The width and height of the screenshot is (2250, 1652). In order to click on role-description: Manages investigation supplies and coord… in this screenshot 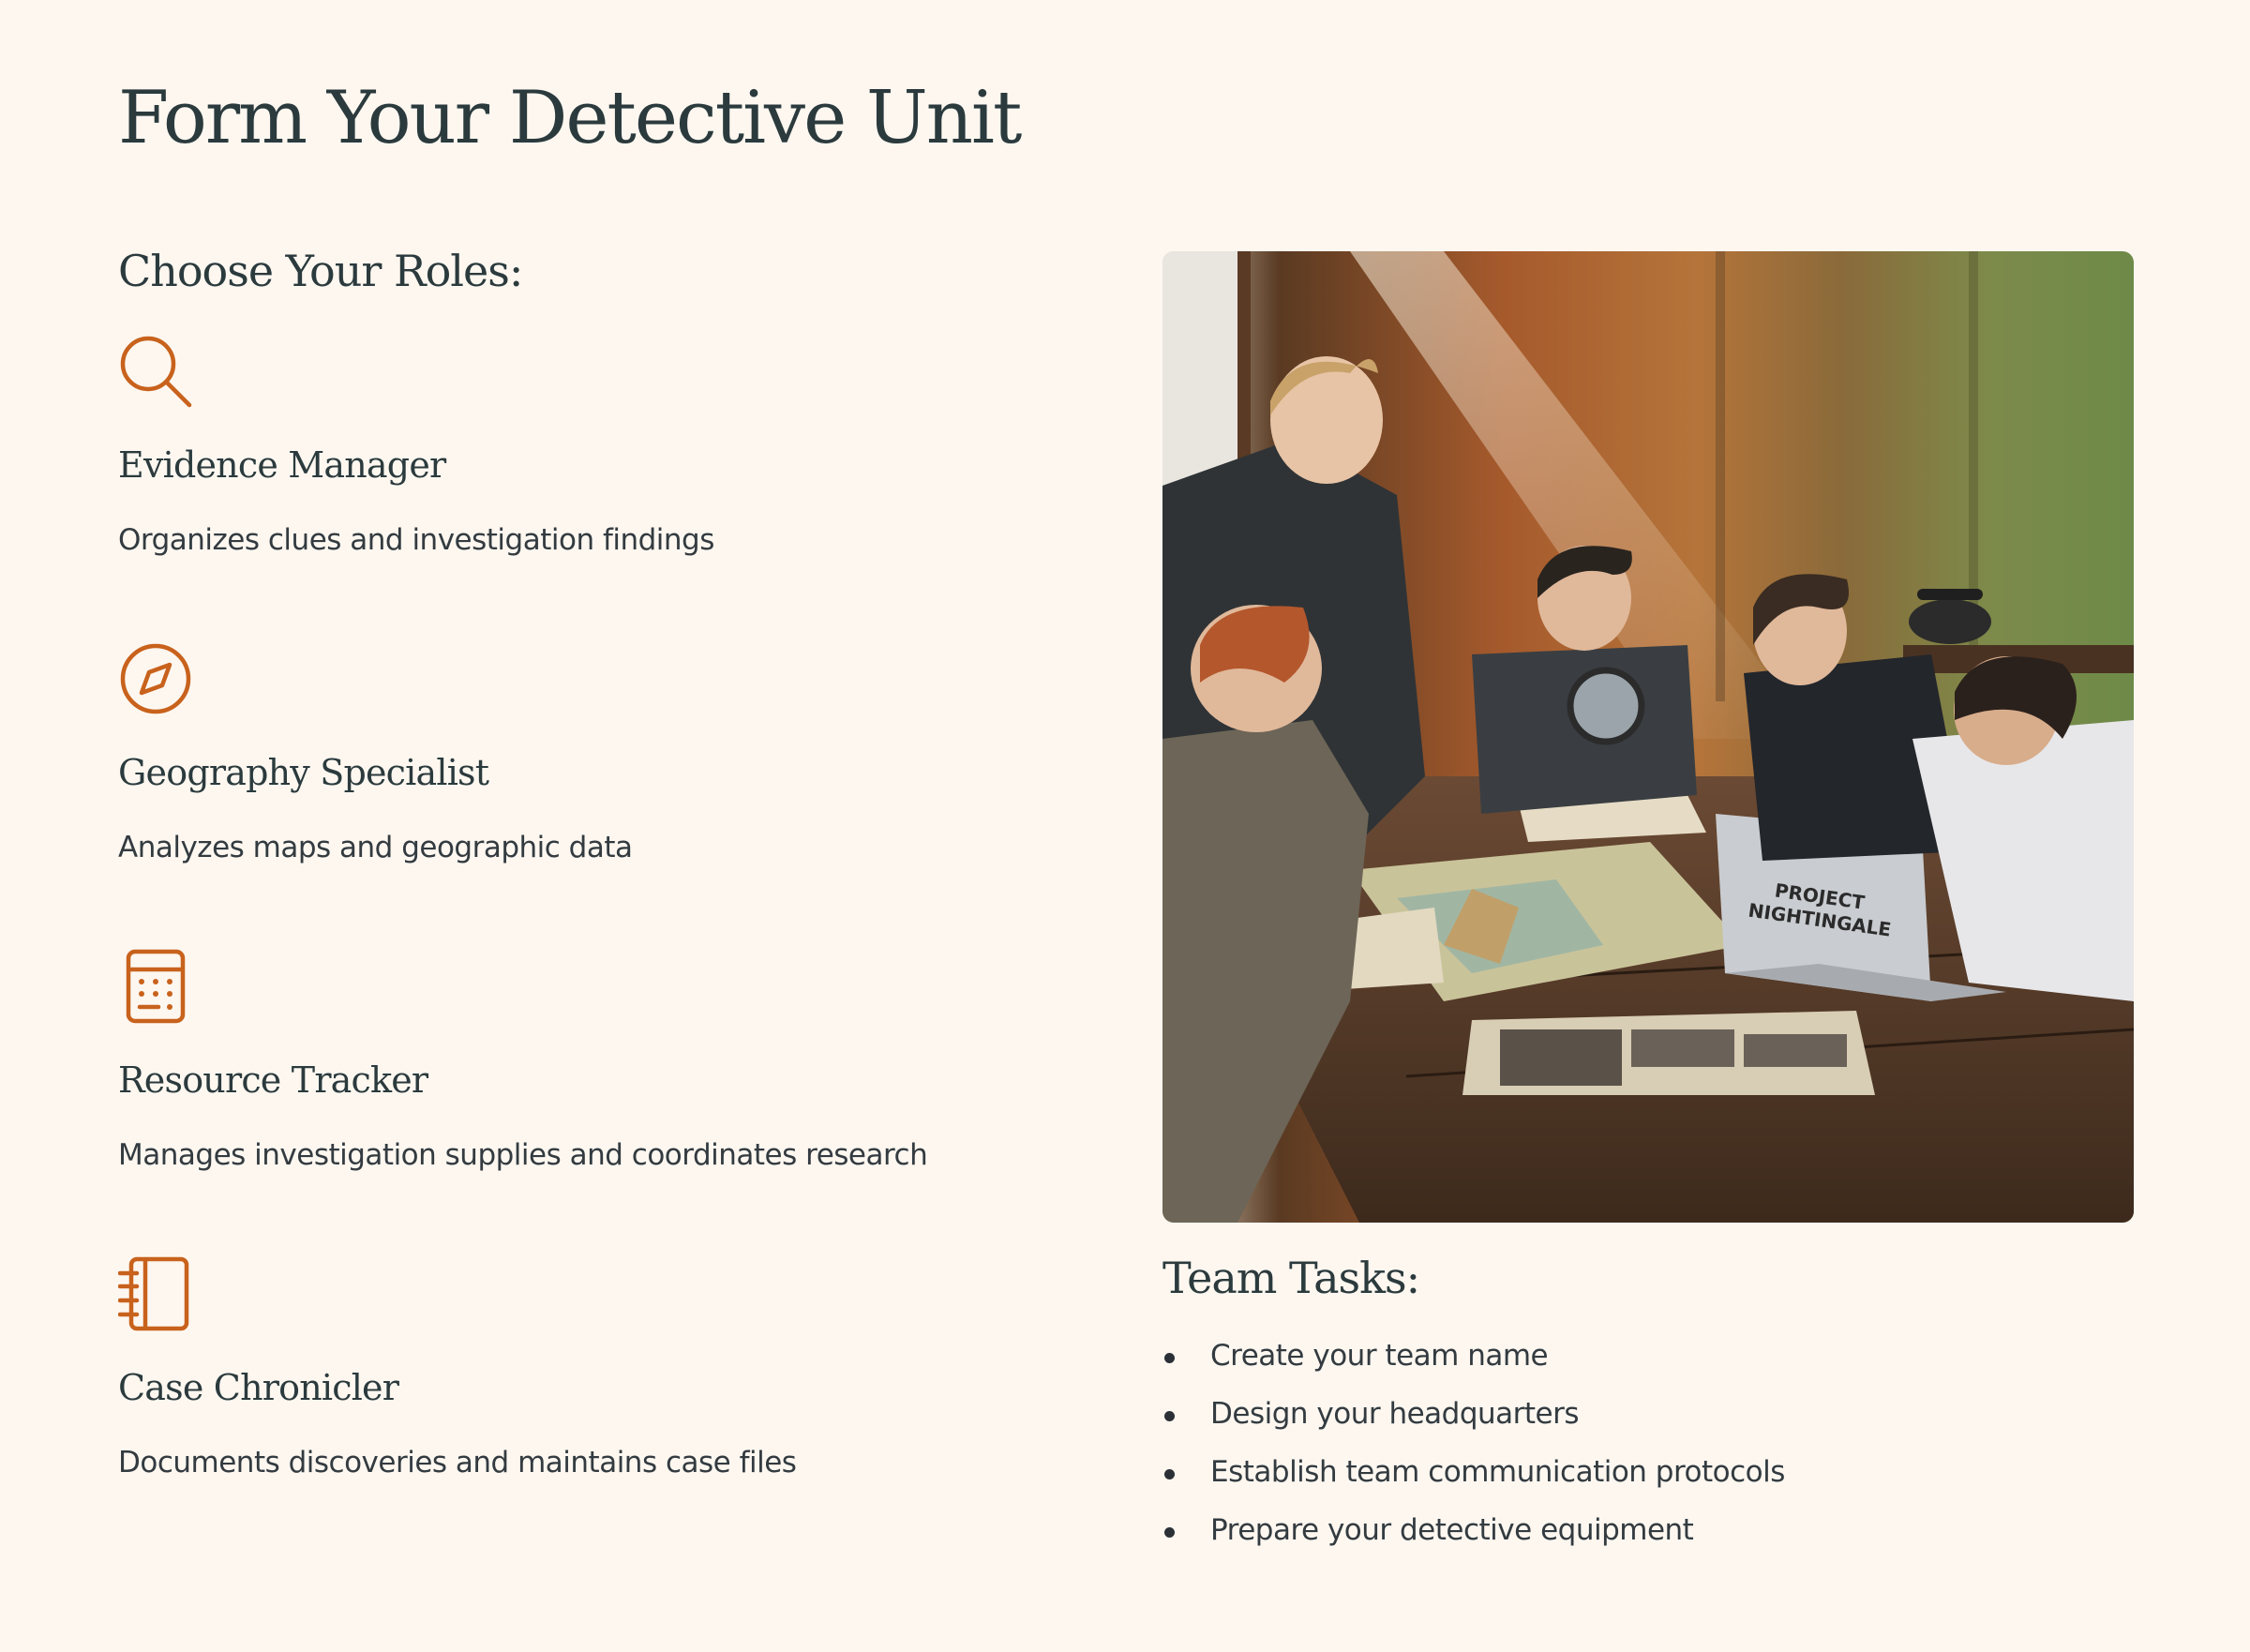, I will do `click(523, 1154)`.